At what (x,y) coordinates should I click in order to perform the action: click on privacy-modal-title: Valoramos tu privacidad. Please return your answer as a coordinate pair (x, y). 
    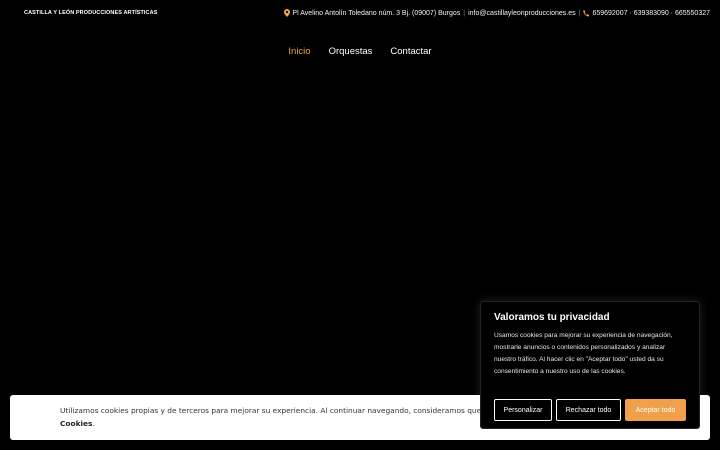
    Looking at the image, I should click on (552, 317).